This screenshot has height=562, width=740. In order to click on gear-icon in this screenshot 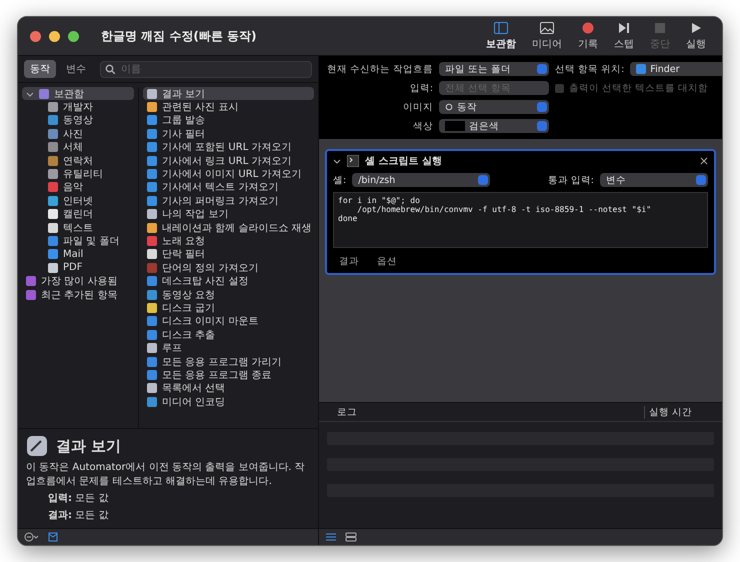, I will do `click(449, 107)`.